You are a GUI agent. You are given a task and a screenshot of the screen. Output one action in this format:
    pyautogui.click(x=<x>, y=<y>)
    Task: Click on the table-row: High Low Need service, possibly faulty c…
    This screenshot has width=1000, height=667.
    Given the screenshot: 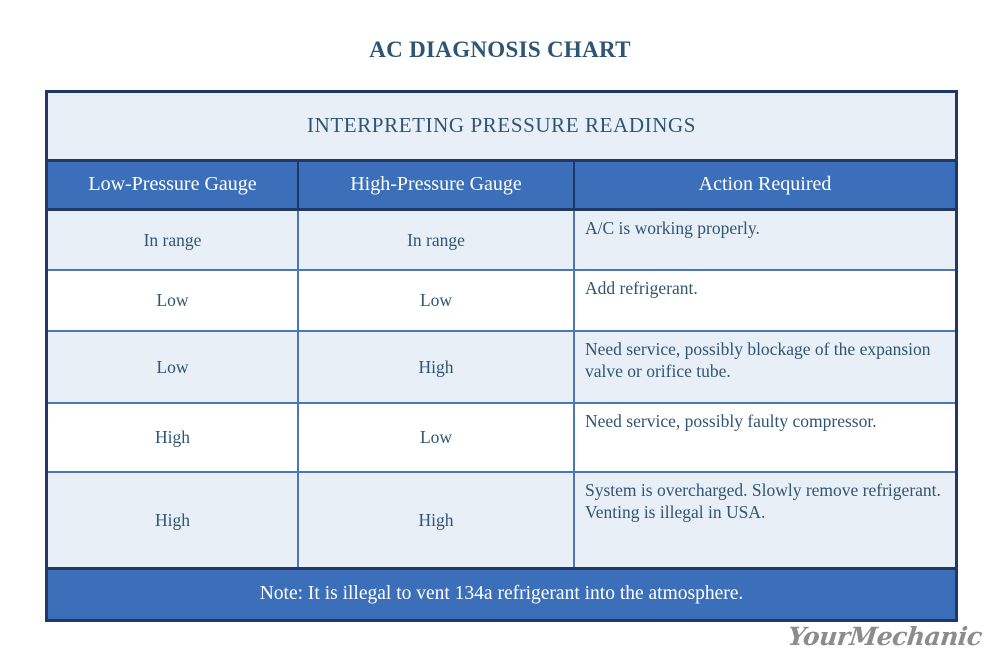 What is the action you would take?
    pyautogui.click(x=502, y=438)
    